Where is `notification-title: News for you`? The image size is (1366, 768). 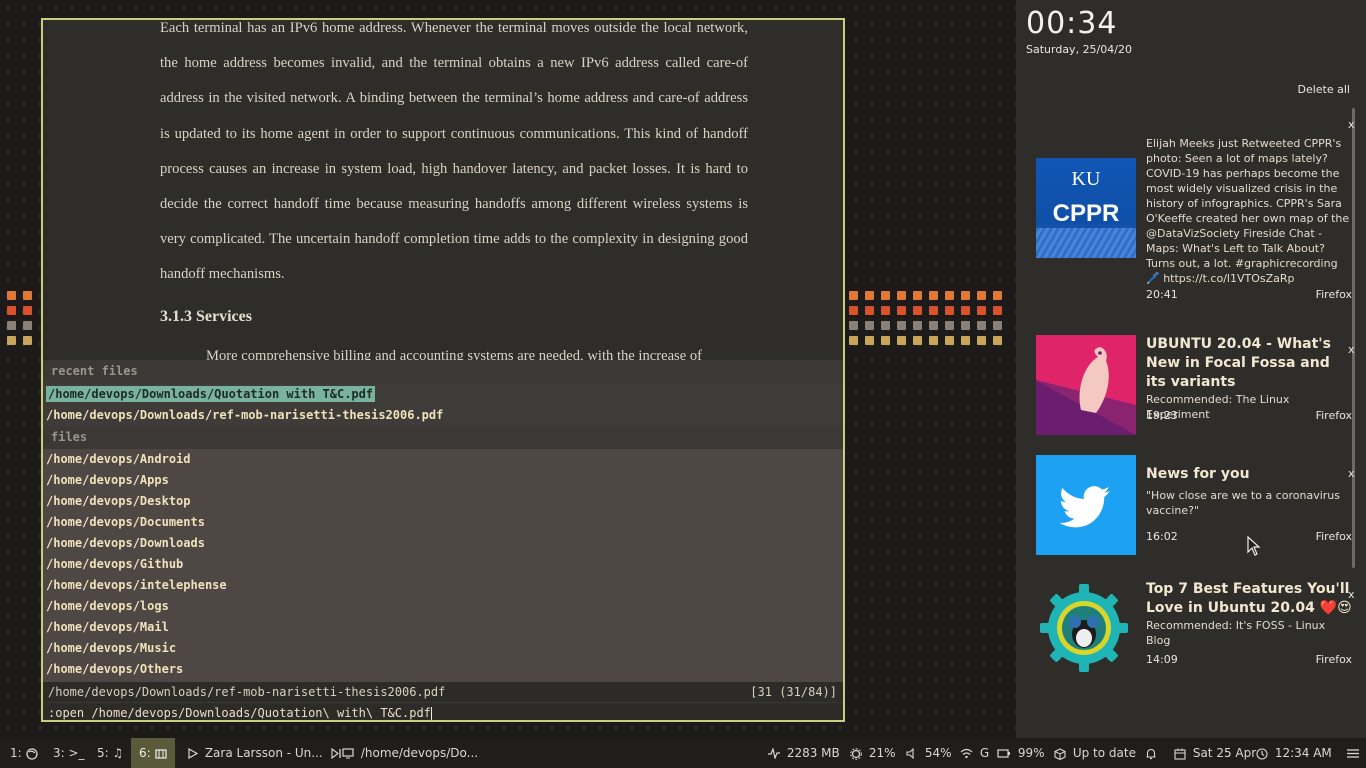
notification-title: News for you is located at coordinates (1198, 474).